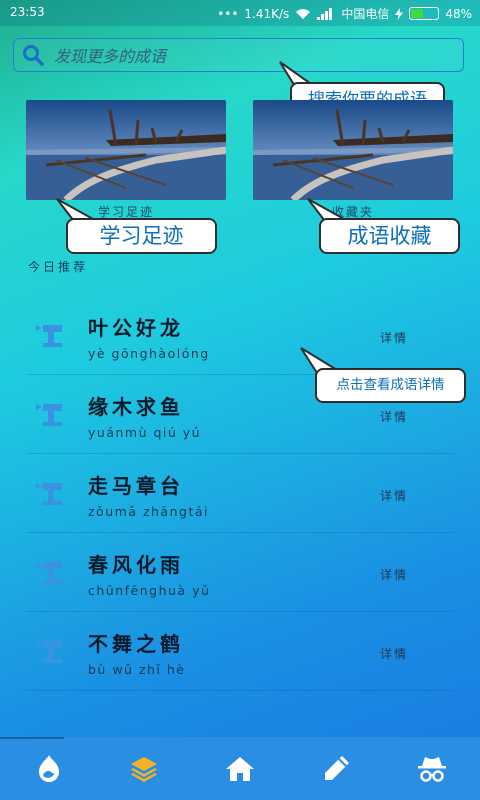  What do you see at coordinates (136, 565) in the screenshot?
I see `idiom-name: 春风化雨` at bounding box center [136, 565].